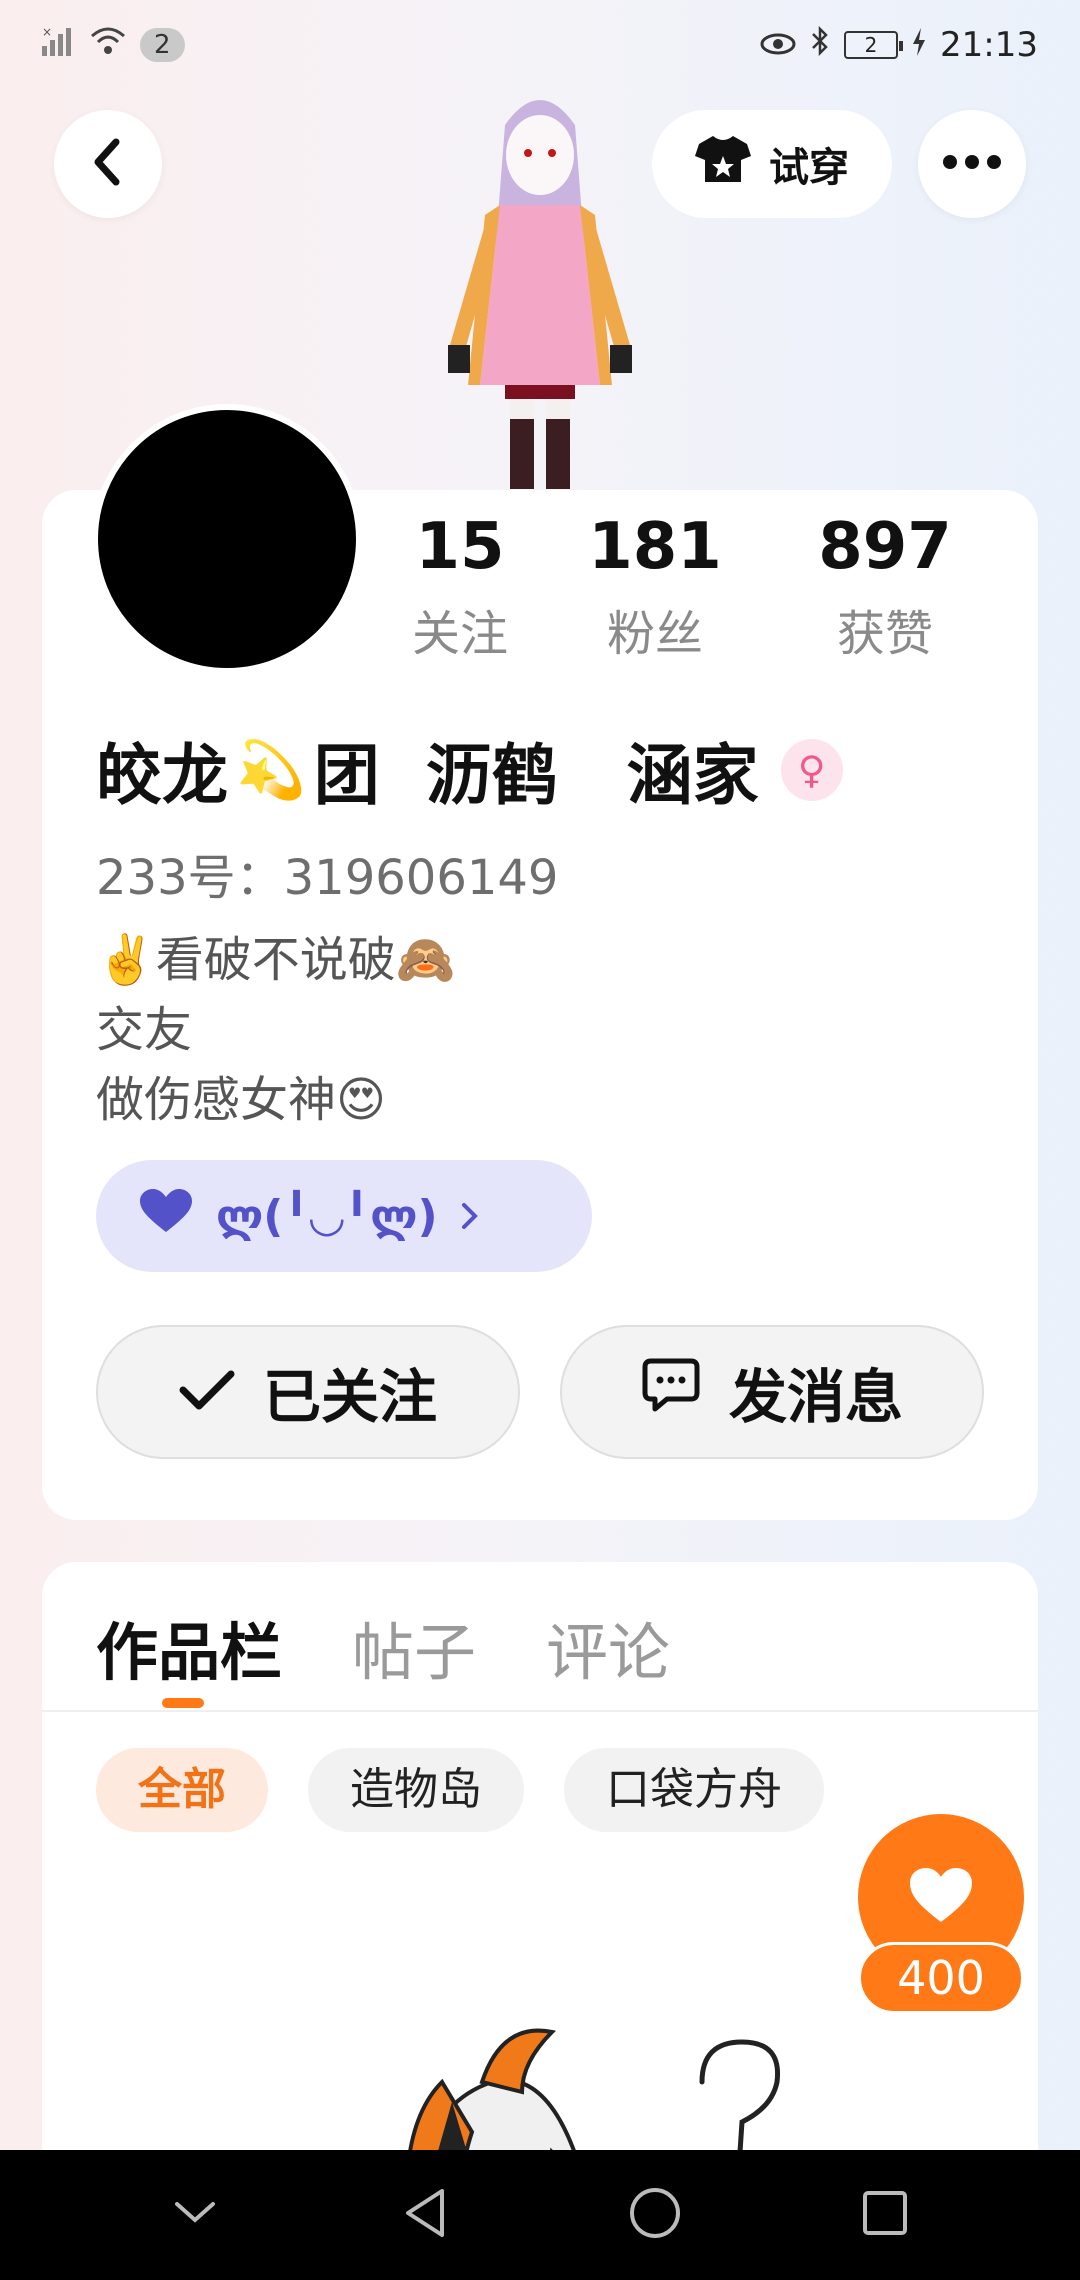 Image resolution: width=1080 pixels, height=2280 pixels. What do you see at coordinates (327, 1216) in the screenshot?
I see `tag-text: ლ(╹◡╹ლ)` at bounding box center [327, 1216].